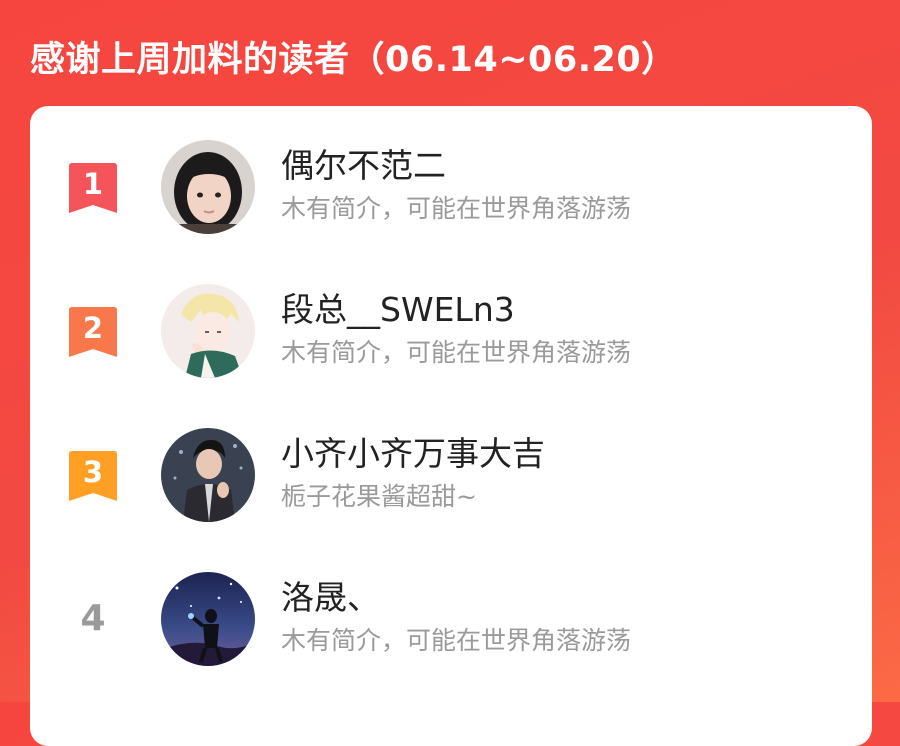 This screenshot has height=746, width=900. I want to click on anime-boy-icon, so click(208, 331).